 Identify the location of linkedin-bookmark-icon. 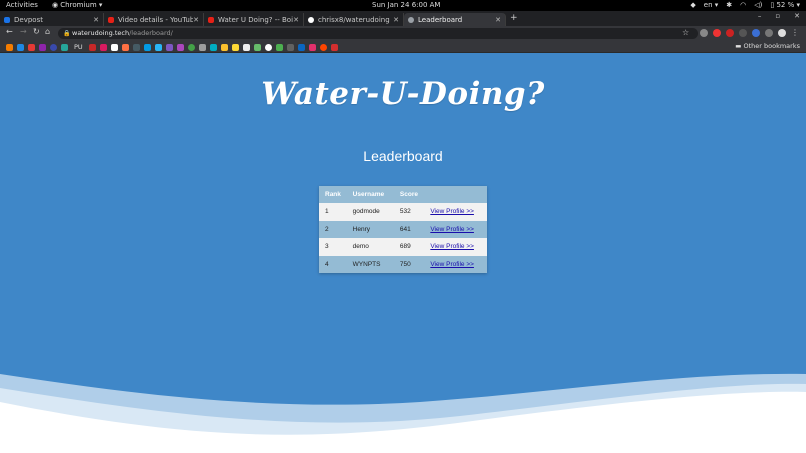
(301, 47).